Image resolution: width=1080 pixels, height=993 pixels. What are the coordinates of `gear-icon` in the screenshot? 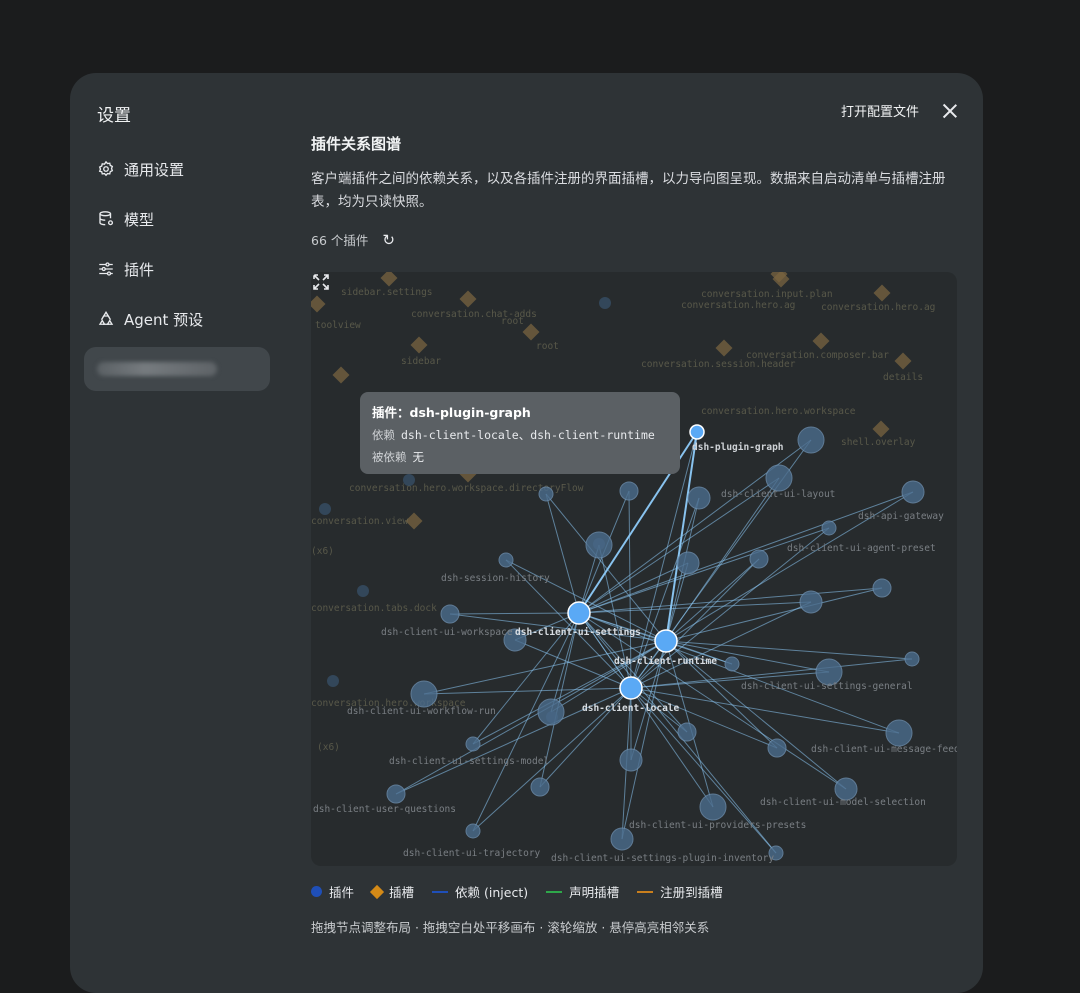 It's located at (106, 168).